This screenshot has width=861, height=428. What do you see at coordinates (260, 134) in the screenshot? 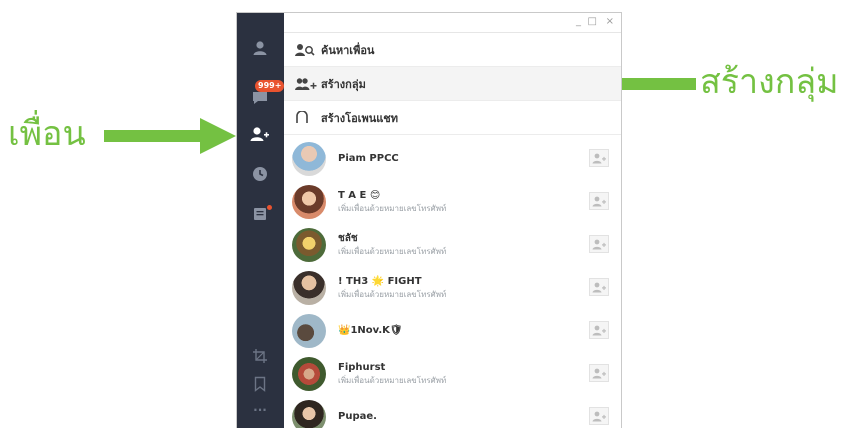
I see `add-friend-icon` at bounding box center [260, 134].